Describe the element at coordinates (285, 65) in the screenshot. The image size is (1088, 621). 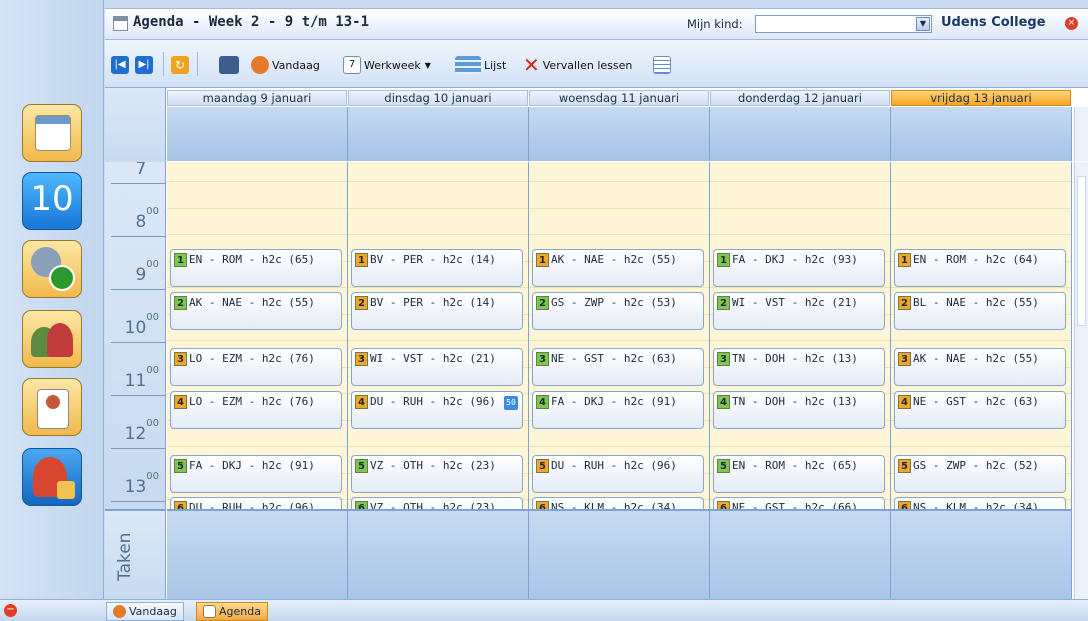
I see `today-button: Vandaag` at that location.